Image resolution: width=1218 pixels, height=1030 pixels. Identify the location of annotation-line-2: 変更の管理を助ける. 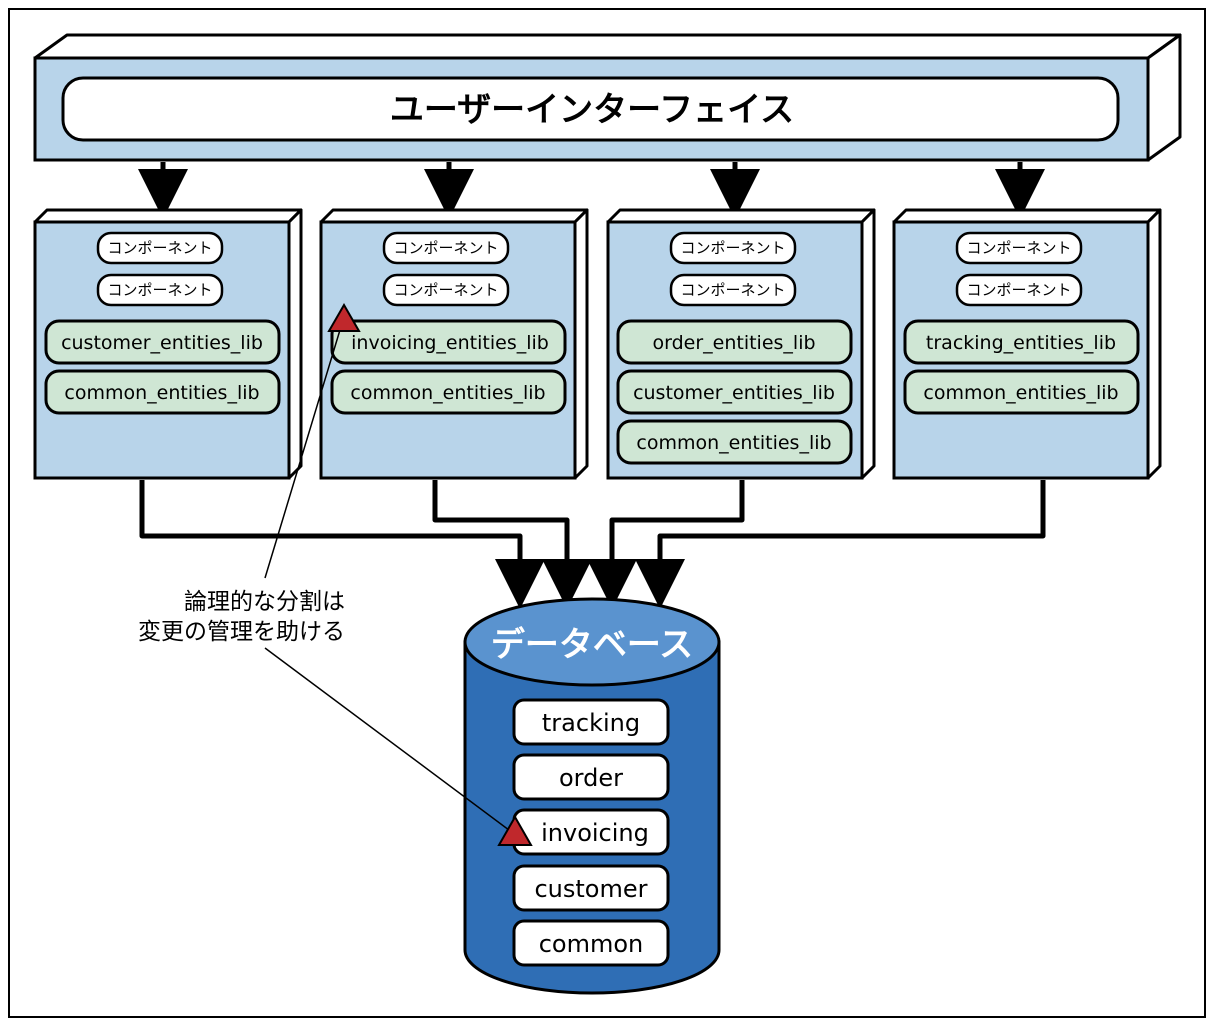
(241, 632).